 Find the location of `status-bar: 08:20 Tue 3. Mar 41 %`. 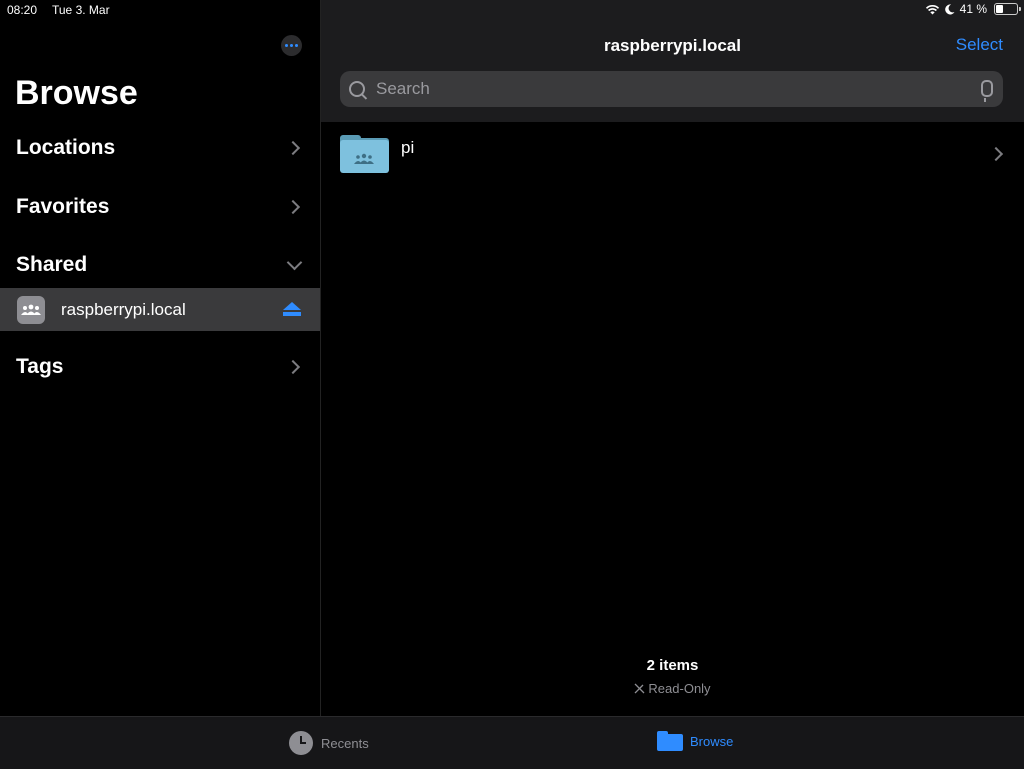

status-bar: 08:20 Tue 3. Mar 41 % is located at coordinates (512, 10).